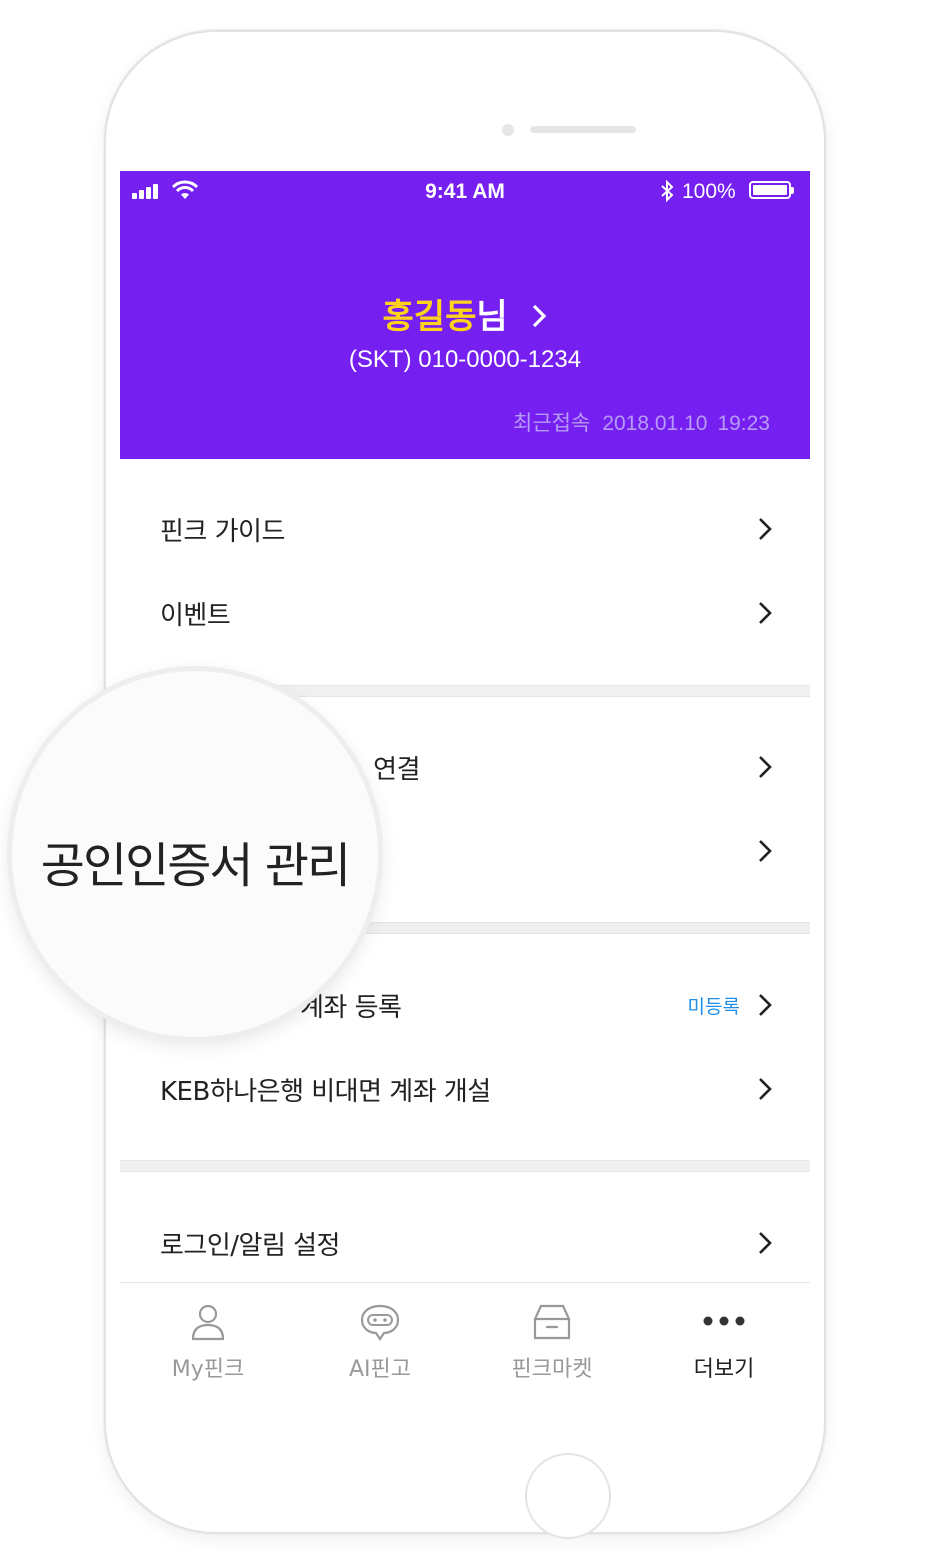 This screenshot has width=930, height=1566. Describe the element at coordinates (465, 1243) in the screenshot. I see `menu-item-login-alert-settings: 로그인/알림 설정` at that location.